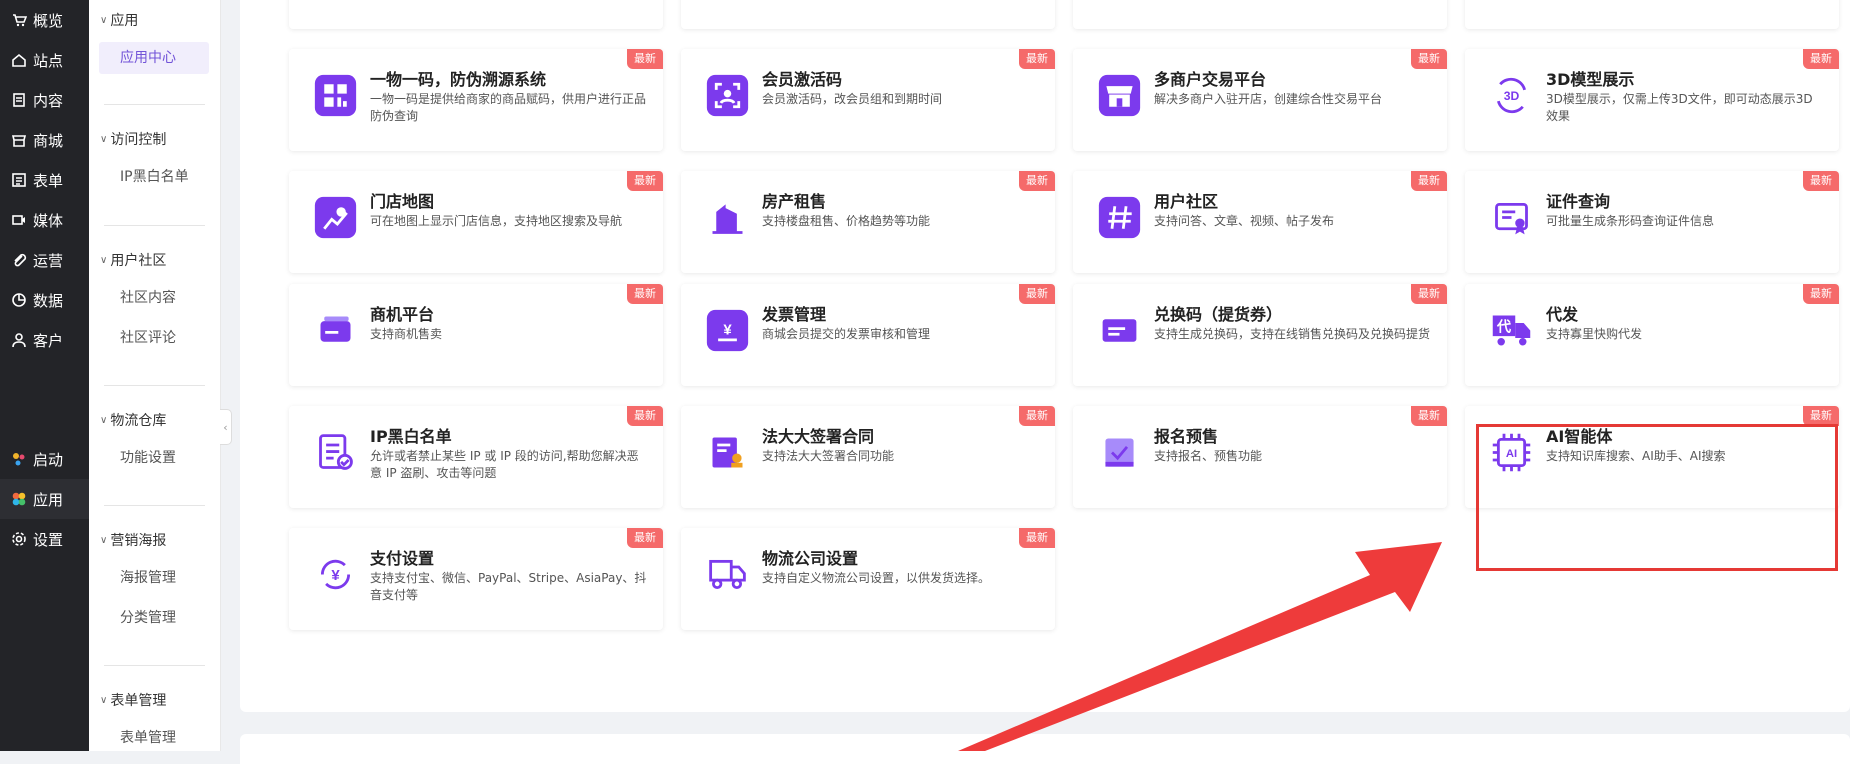 Image resolution: width=1850 pixels, height=764 pixels. I want to click on app-card-title: 多商户交易平台, so click(1210, 79).